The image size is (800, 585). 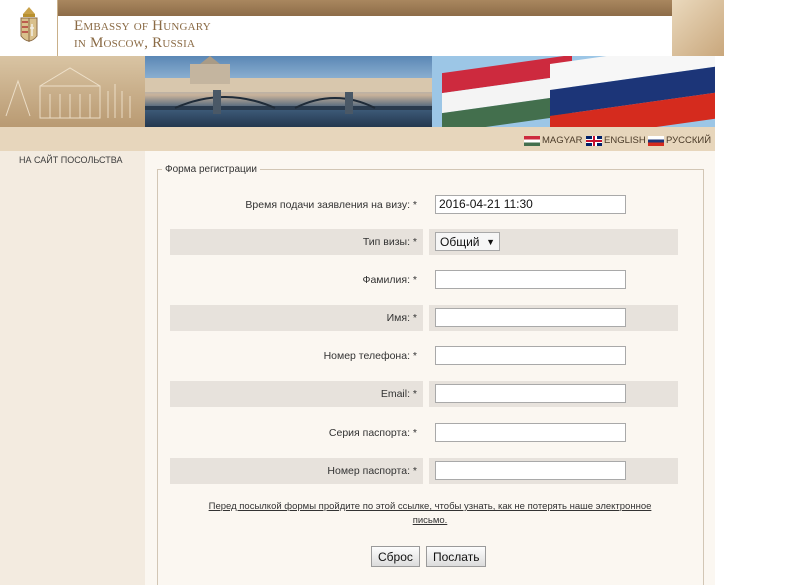 What do you see at coordinates (70, 160) in the screenshot?
I see `embassy-site-link: НА САЙТ ПОСОЛЬСТВА` at bounding box center [70, 160].